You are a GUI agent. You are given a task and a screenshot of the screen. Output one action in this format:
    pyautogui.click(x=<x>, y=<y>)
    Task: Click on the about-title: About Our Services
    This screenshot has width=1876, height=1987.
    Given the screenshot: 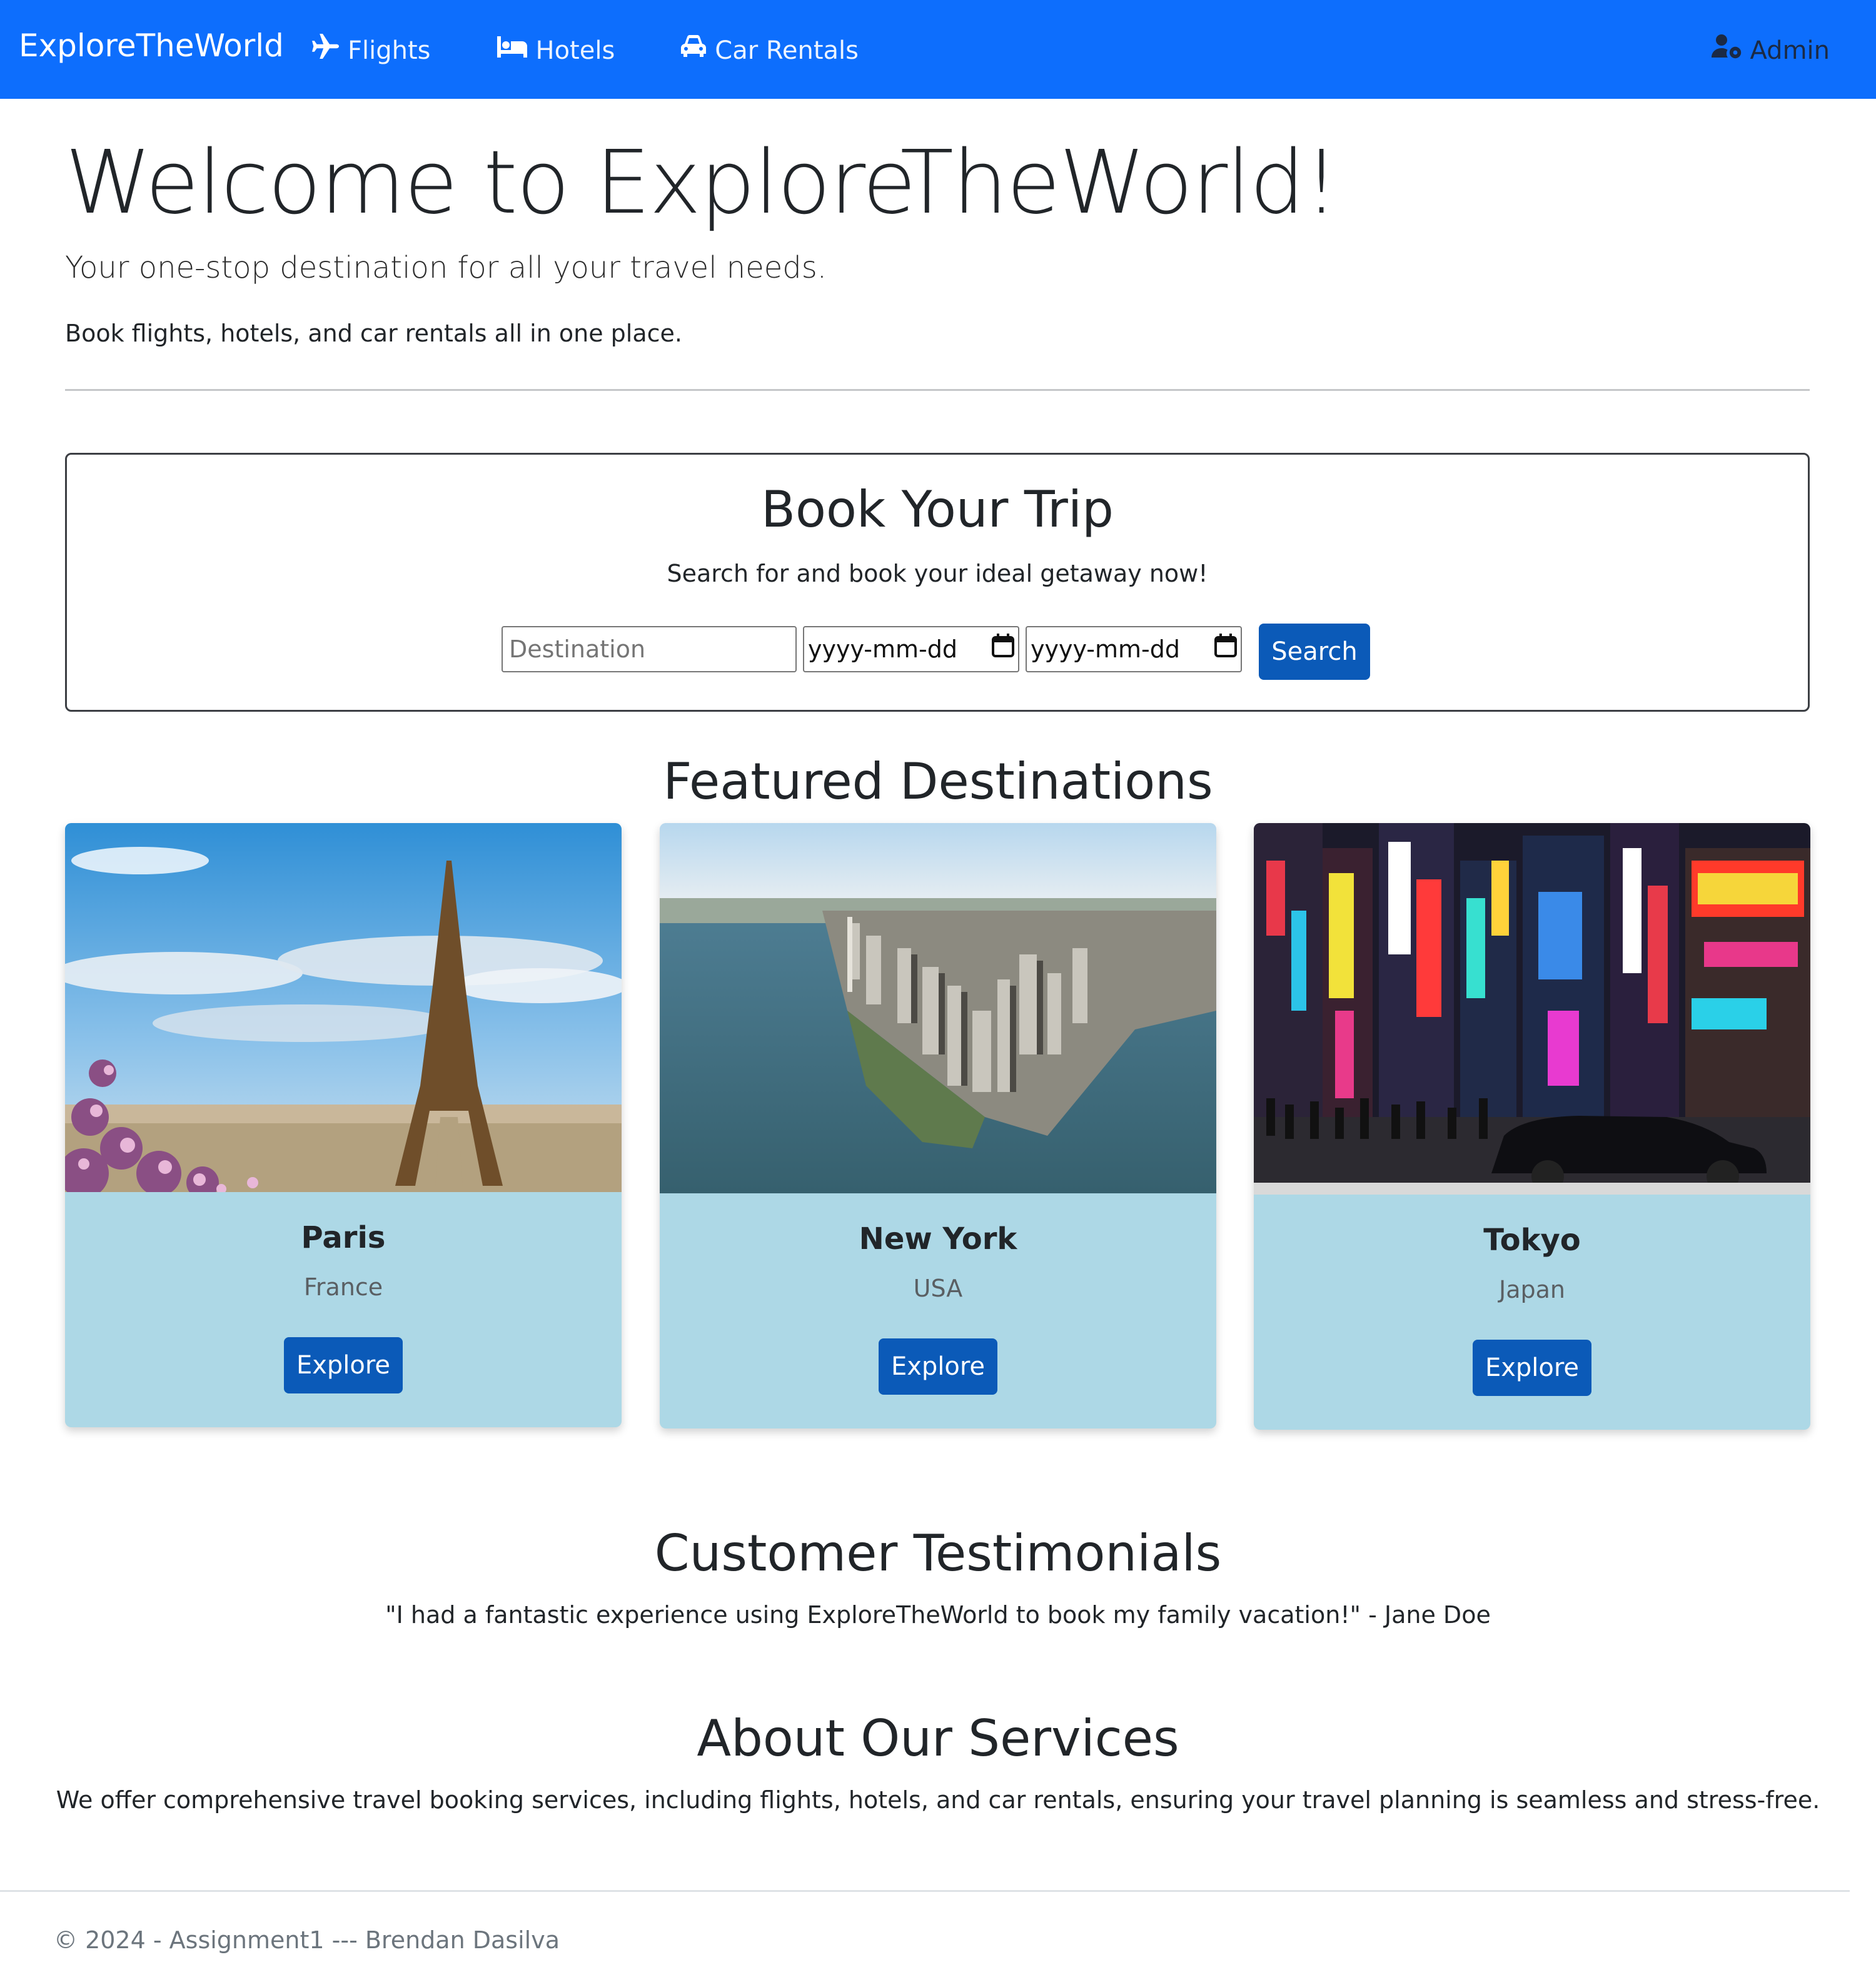 What is the action you would take?
    pyautogui.click(x=938, y=1738)
    